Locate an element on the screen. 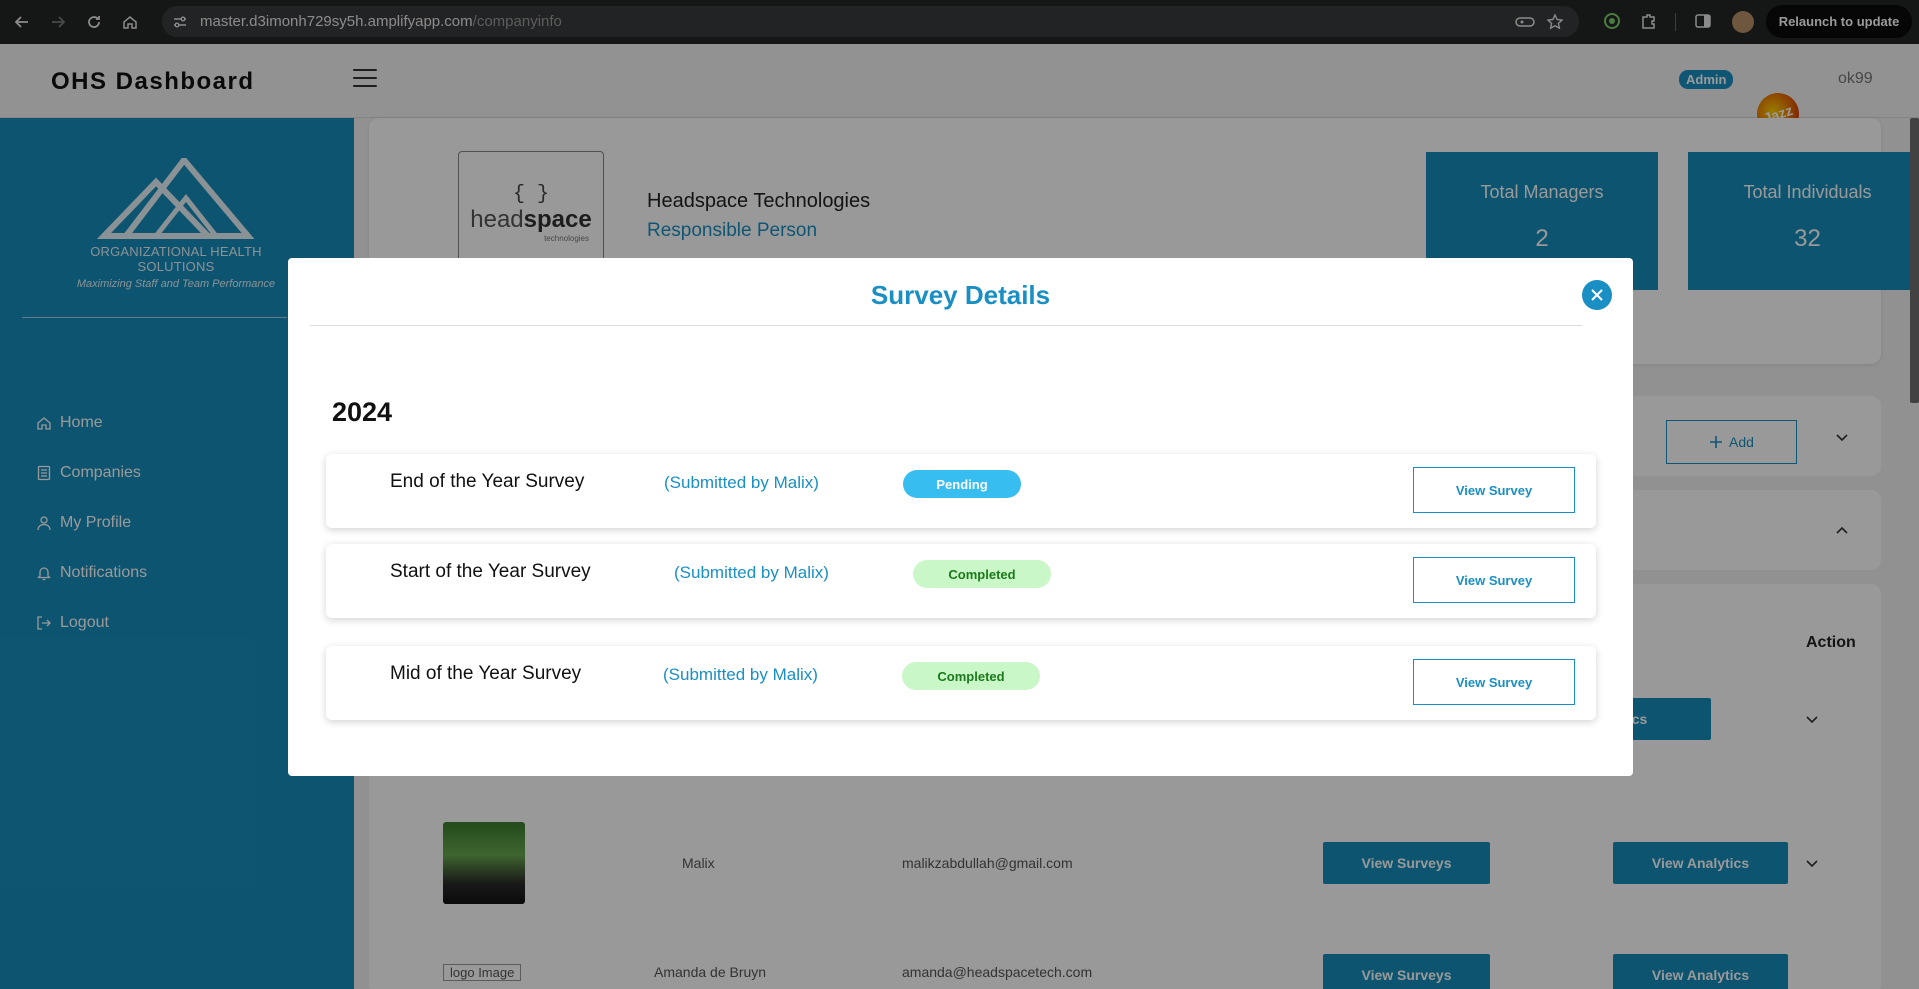 Image resolution: width=1919 pixels, height=989 pixels. survey-name: Start of the Year Survey is located at coordinates (490, 571).